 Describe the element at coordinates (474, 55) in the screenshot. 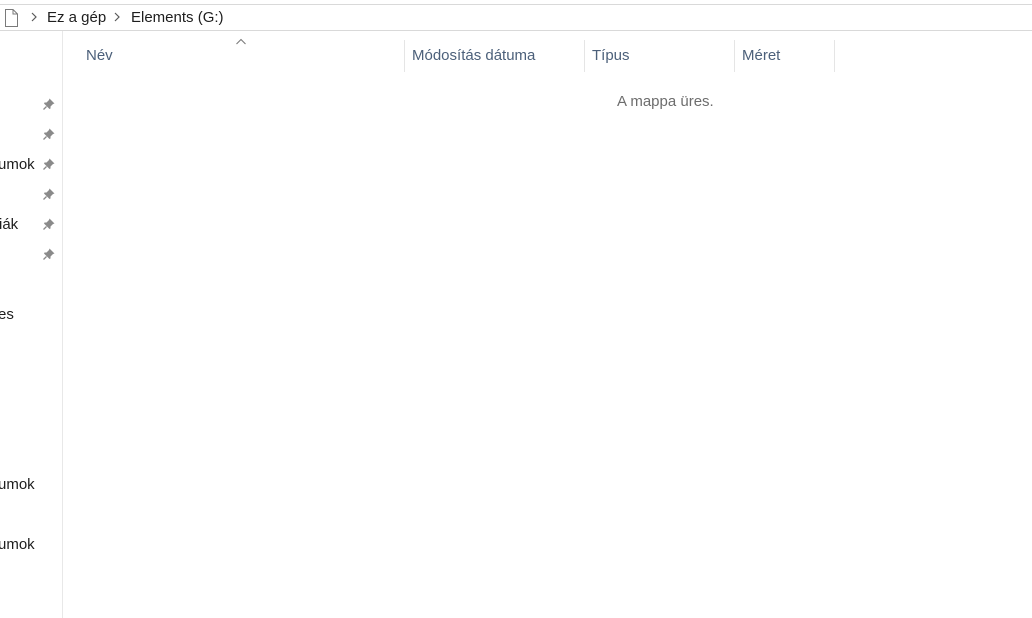

I see `column-header-modified-label: Módosítás dátuma` at that location.